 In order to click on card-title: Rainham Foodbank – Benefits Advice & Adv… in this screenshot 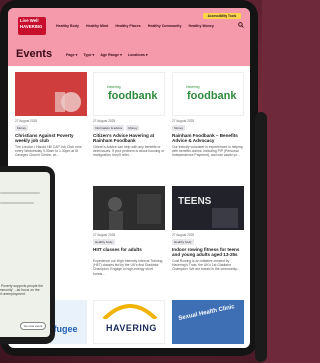, I will do `click(208, 138)`.